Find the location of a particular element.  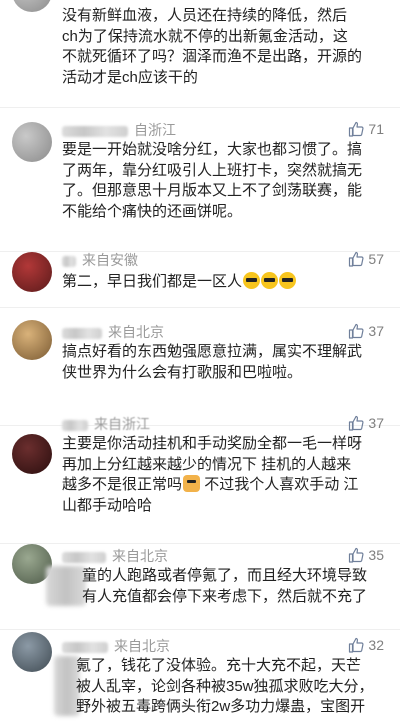

like-count: 35 is located at coordinates (376, 555).